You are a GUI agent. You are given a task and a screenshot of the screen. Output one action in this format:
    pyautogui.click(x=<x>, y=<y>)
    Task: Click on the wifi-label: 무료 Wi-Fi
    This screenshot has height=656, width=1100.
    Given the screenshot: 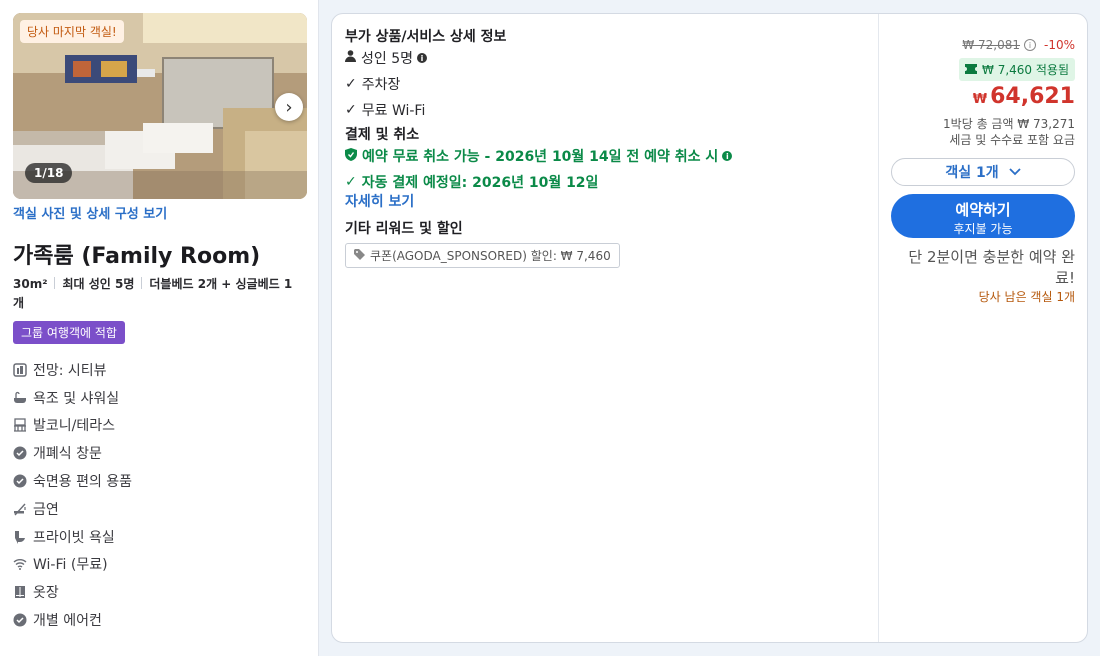 What is the action you would take?
    pyautogui.click(x=393, y=111)
    